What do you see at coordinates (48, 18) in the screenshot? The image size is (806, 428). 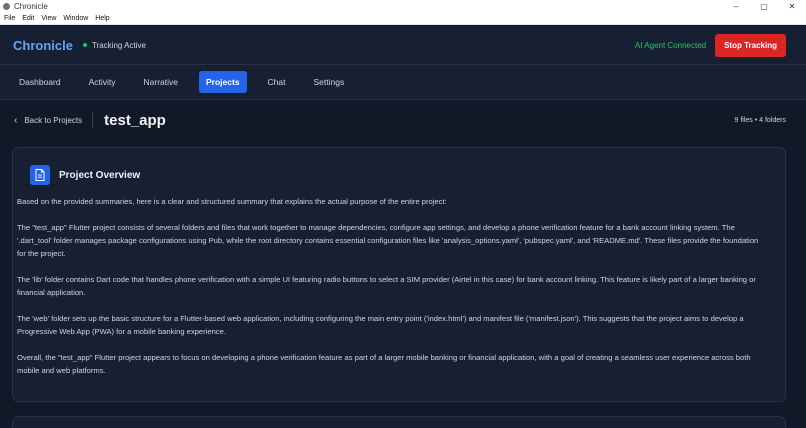 I see `menu-view: View` at bounding box center [48, 18].